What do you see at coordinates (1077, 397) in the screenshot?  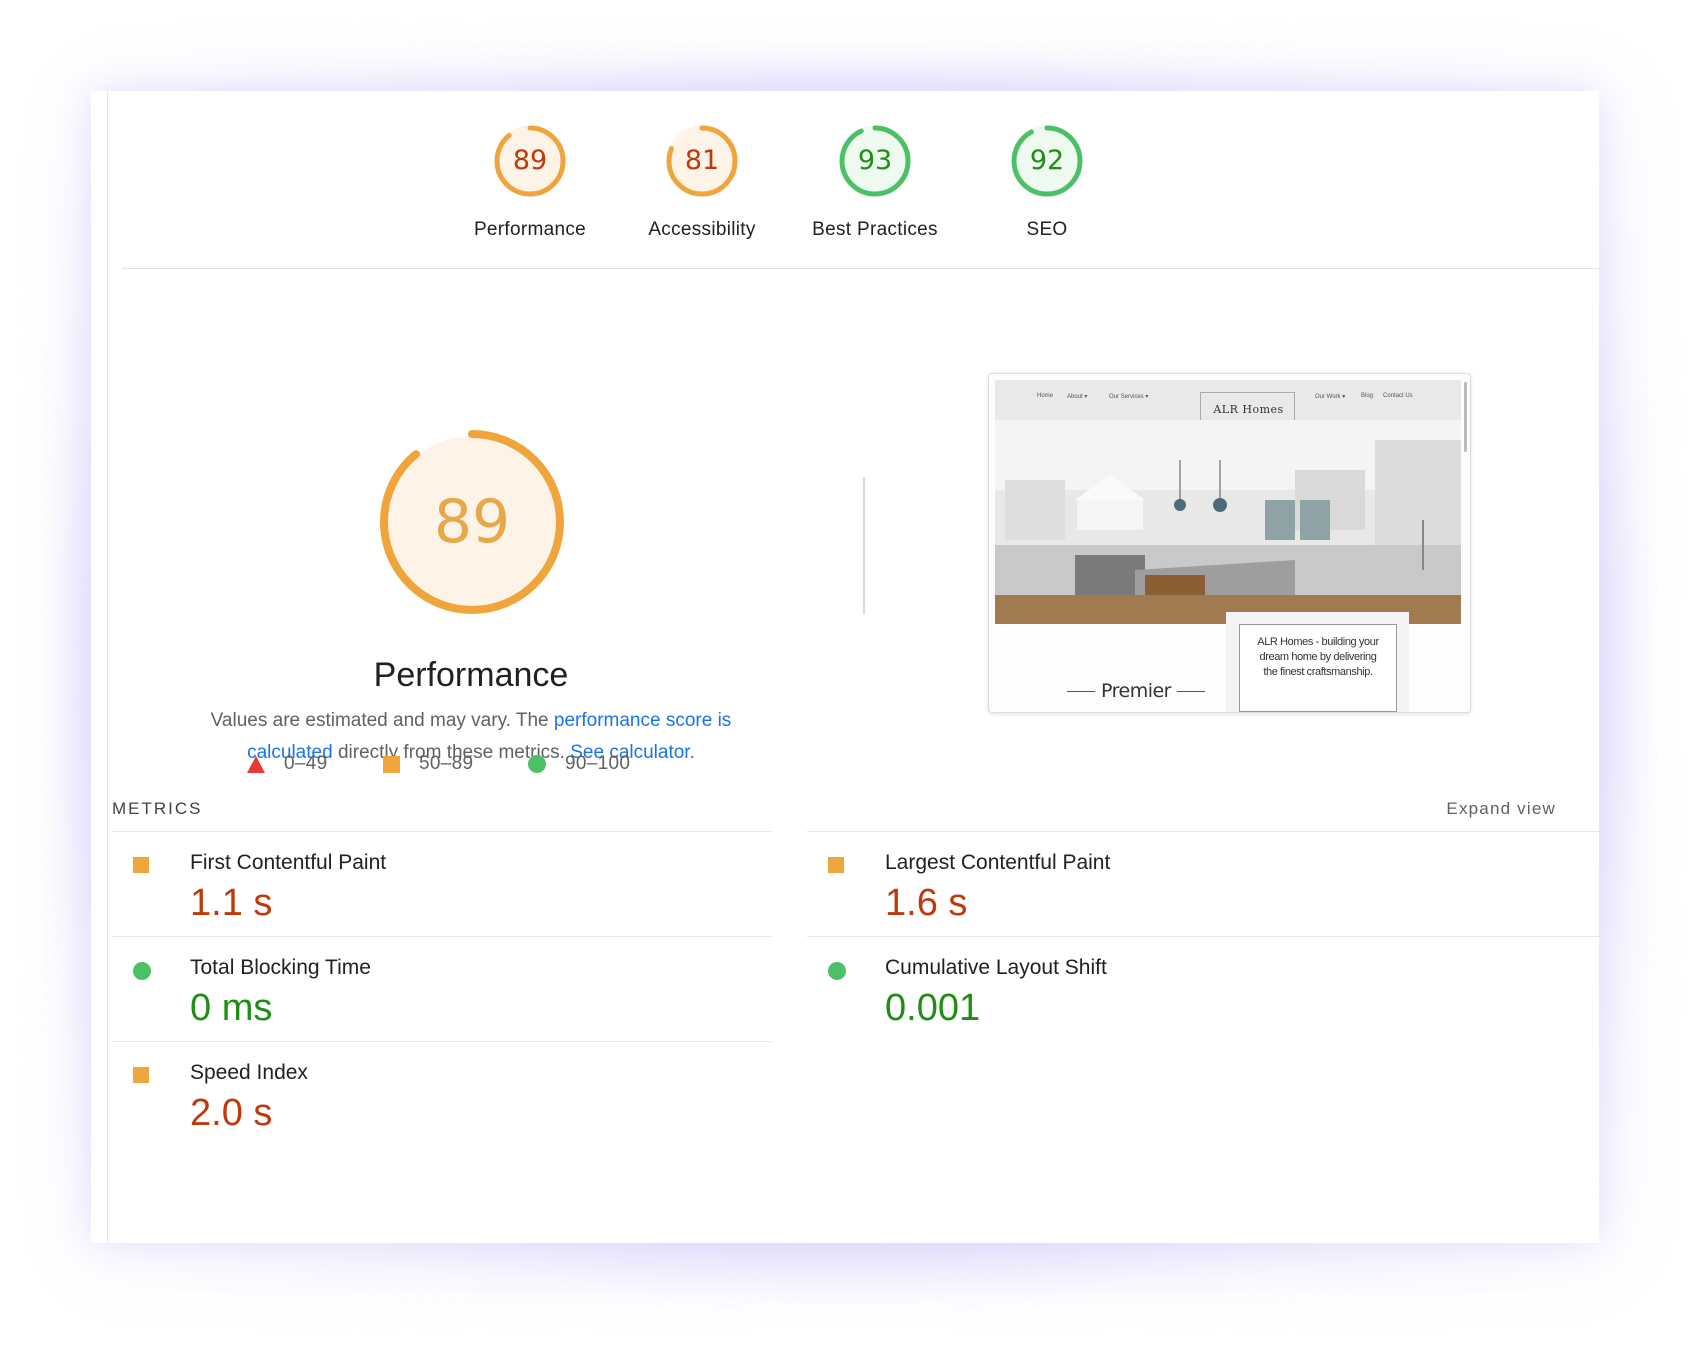 I see `preview-nav-item: About ▾` at bounding box center [1077, 397].